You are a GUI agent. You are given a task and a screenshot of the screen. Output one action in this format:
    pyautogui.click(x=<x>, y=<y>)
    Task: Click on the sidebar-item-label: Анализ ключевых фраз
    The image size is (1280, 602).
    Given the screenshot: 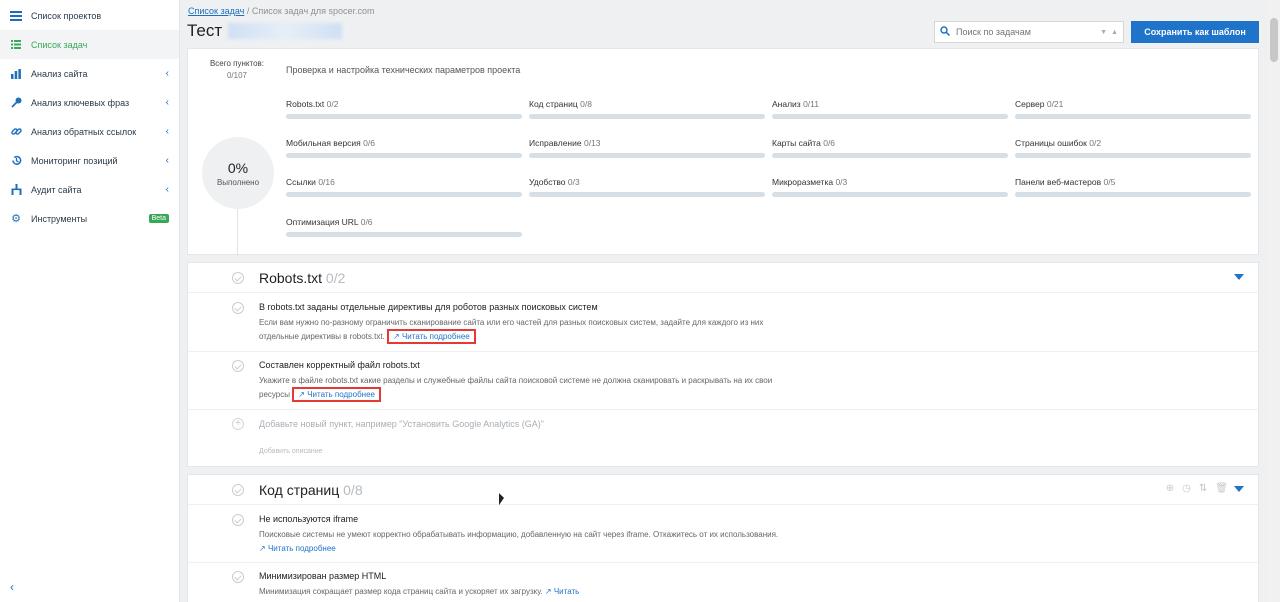 What is the action you would take?
    pyautogui.click(x=80, y=102)
    